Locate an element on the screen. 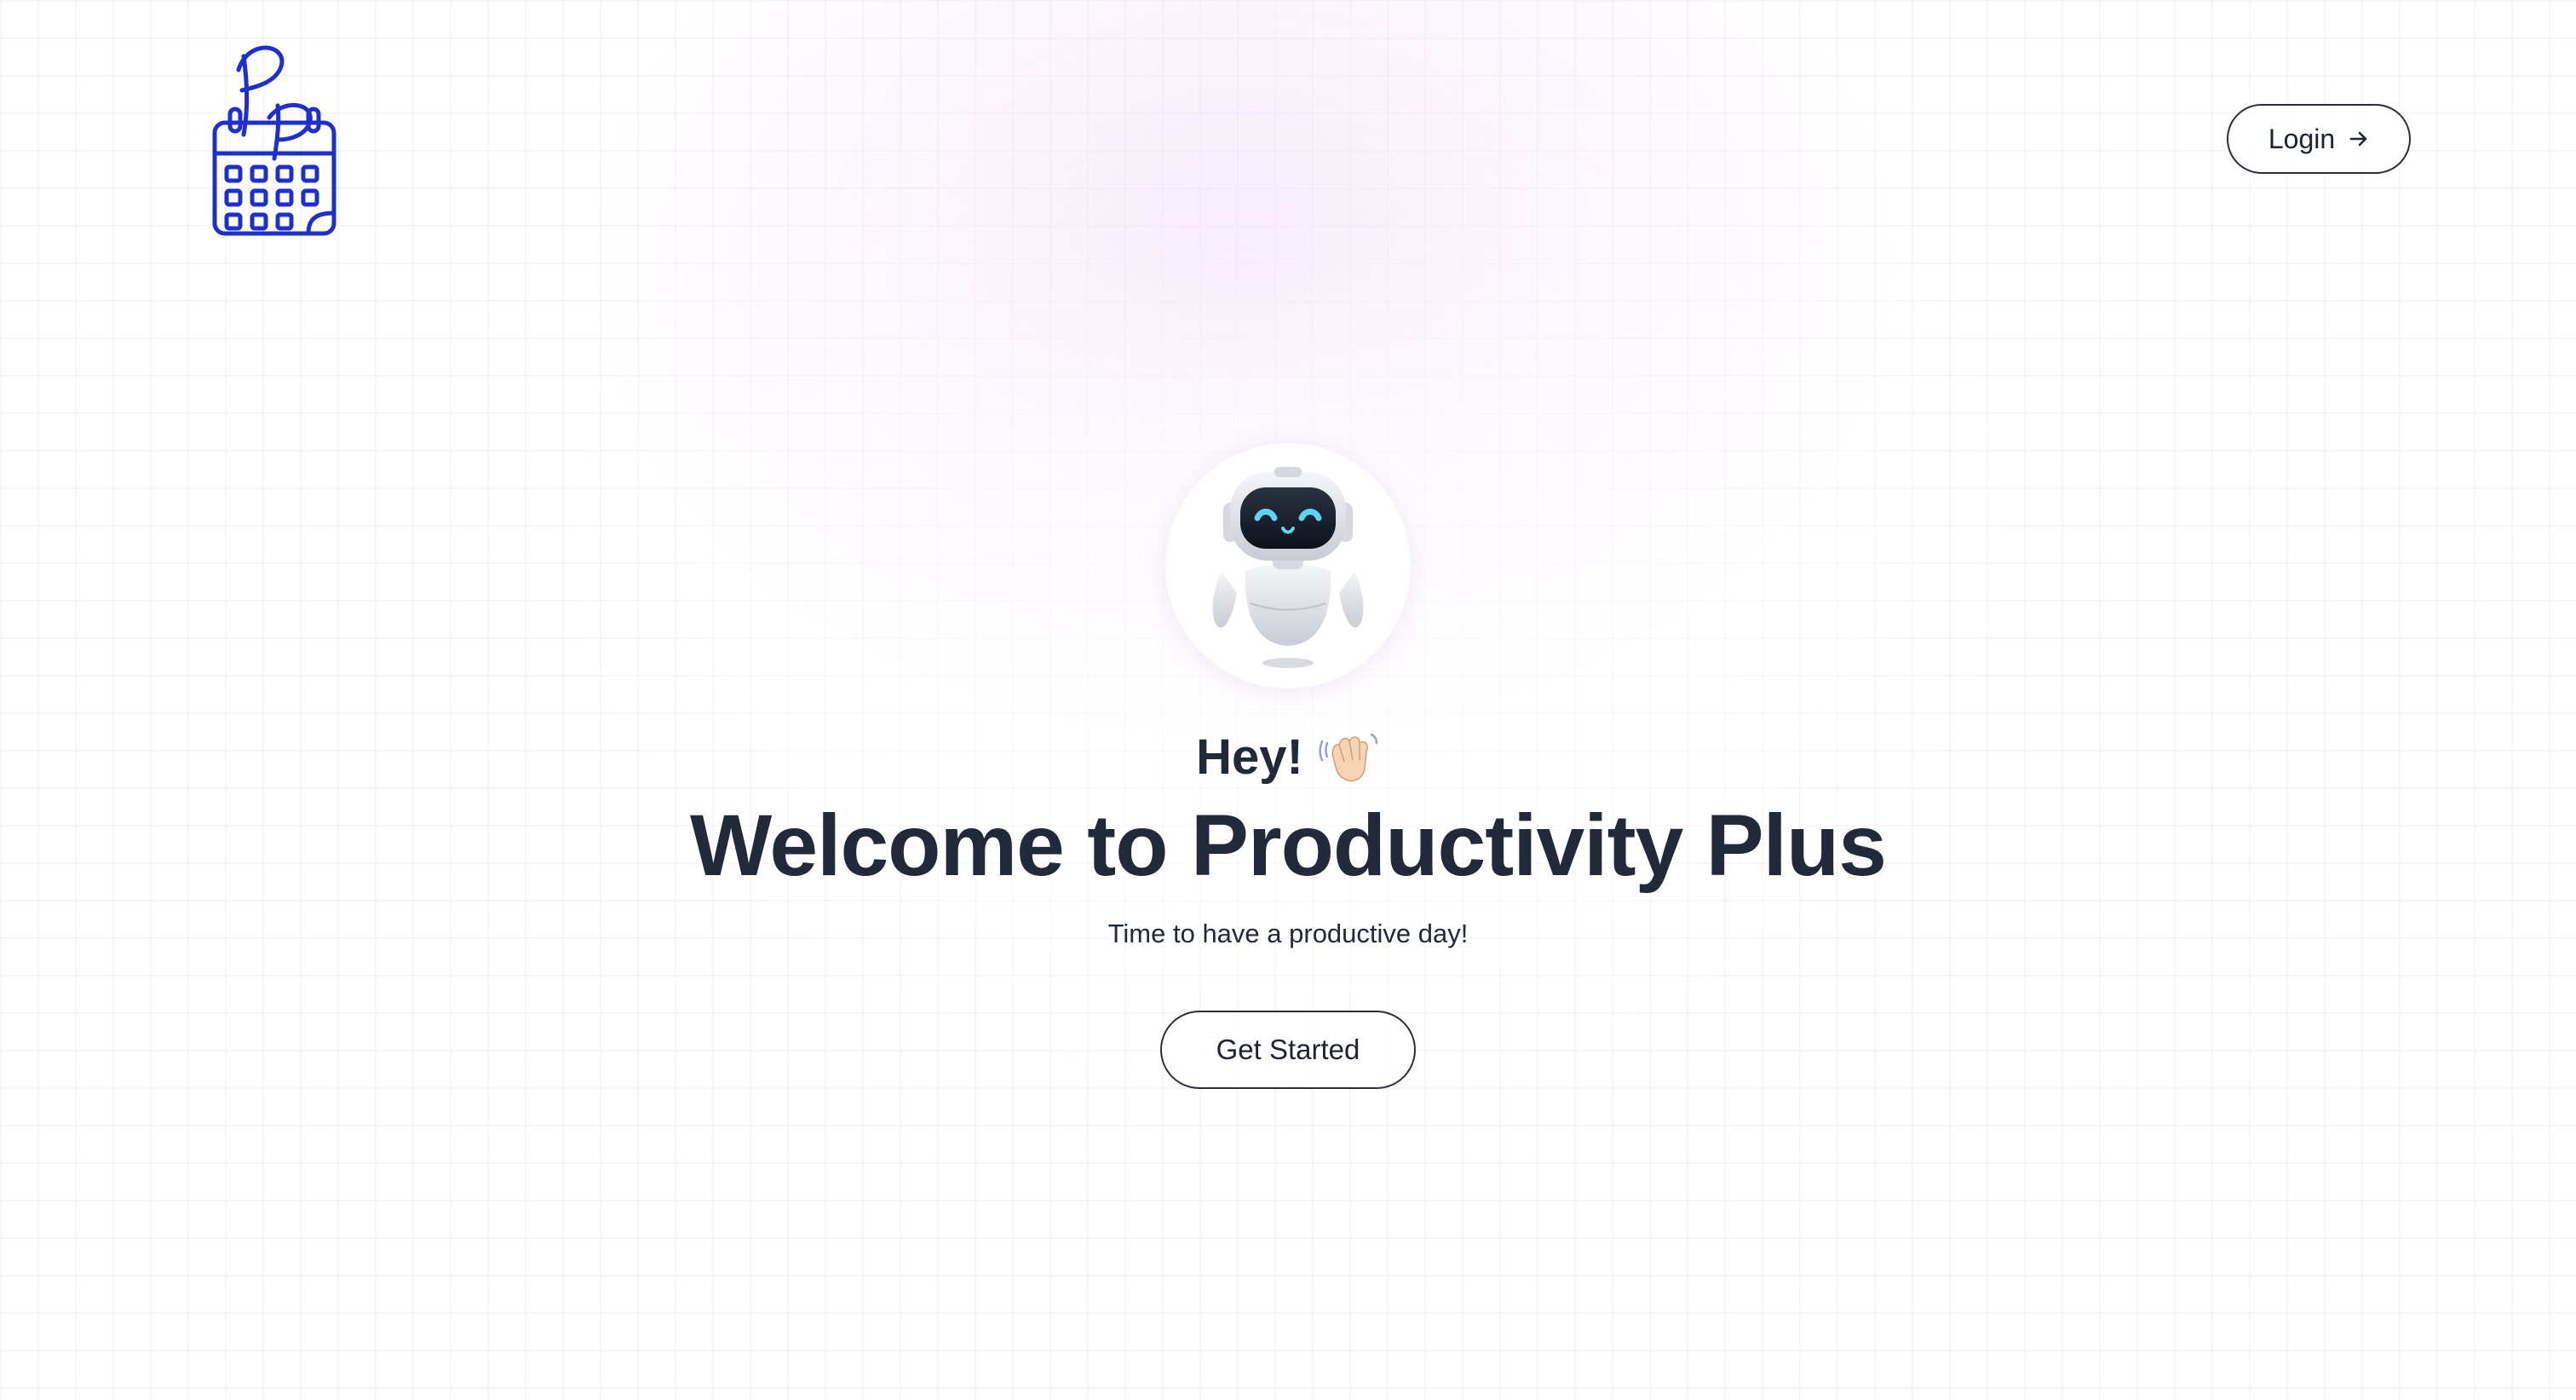 Image resolution: width=2576 pixels, height=1400 pixels. avatar is located at coordinates (1288, 565).